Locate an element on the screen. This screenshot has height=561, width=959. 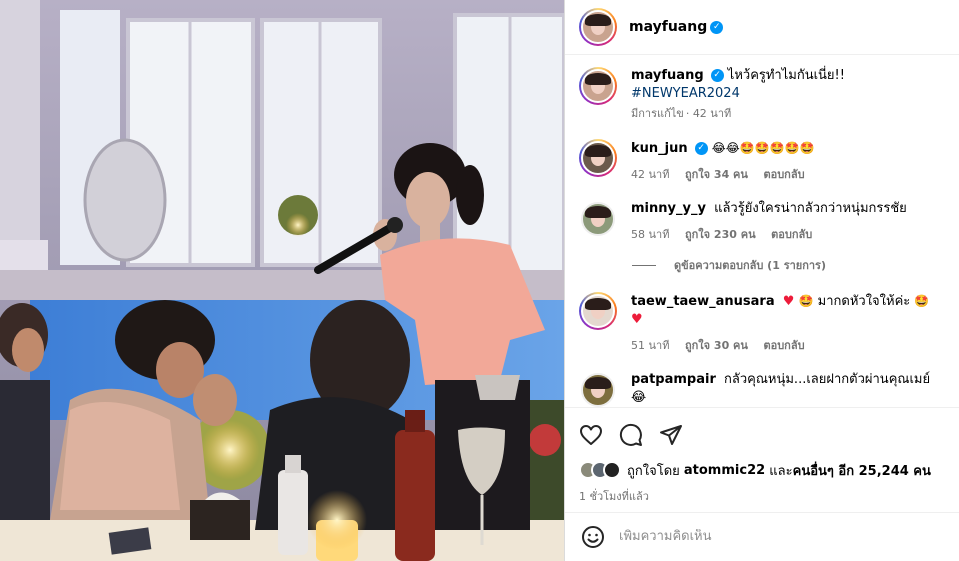
post-header: mayfuang ✓ is located at coordinates (762, 28).